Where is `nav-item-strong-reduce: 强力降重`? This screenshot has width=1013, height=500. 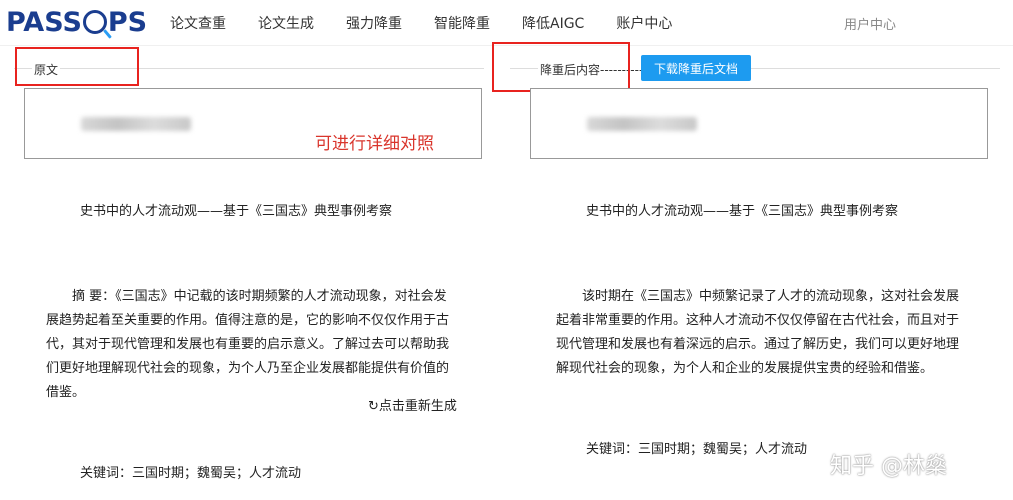
nav-item-strong-reduce: 强力降重 is located at coordinates (374, 23).